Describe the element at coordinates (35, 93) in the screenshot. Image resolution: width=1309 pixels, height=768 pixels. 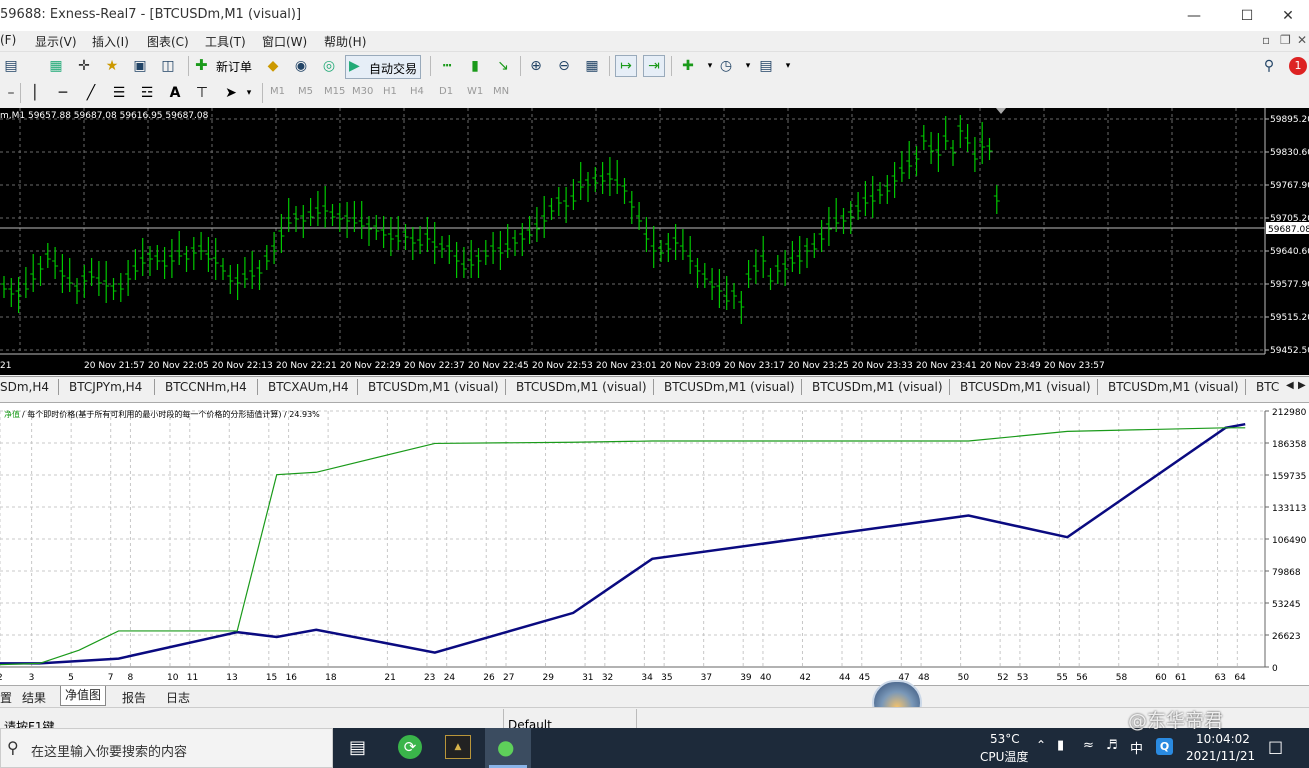
I see `vertical-line-icon: │` at that location.